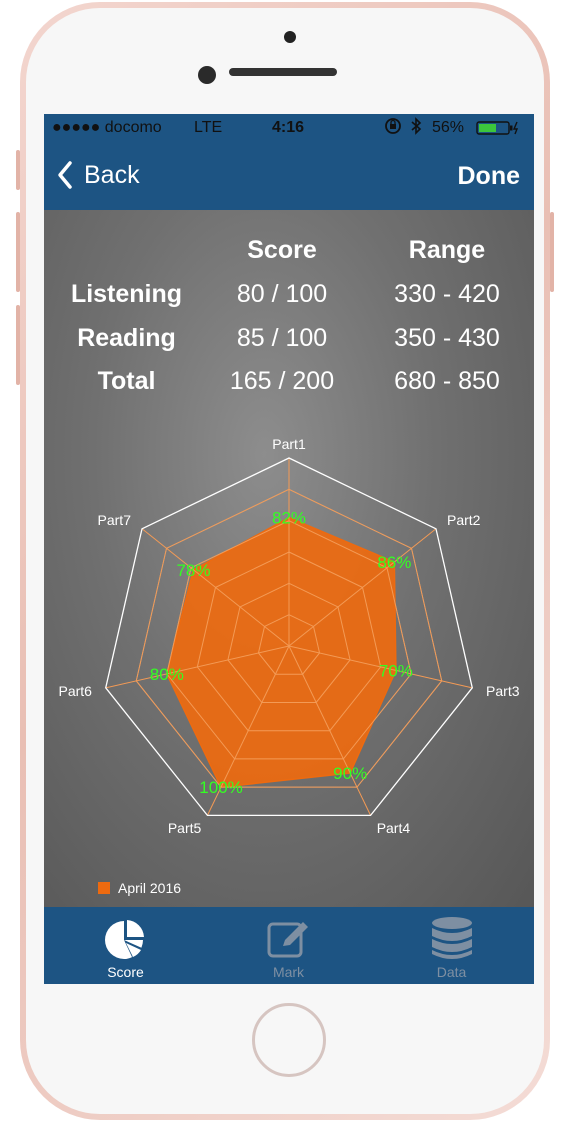 This screenshot has height=1125, width=570. Describe the element at coordinates (448, 127) in the screenshot. I see `battery-percent: 56%` at that location.